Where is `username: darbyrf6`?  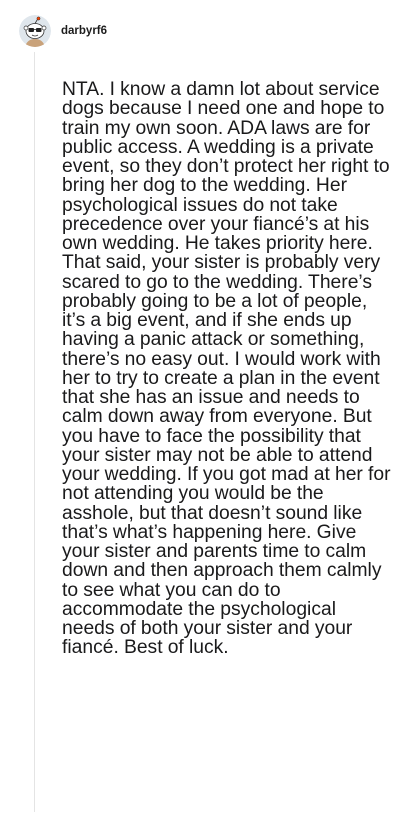 username: darbyrf6 is located at coordinates (84, 31).